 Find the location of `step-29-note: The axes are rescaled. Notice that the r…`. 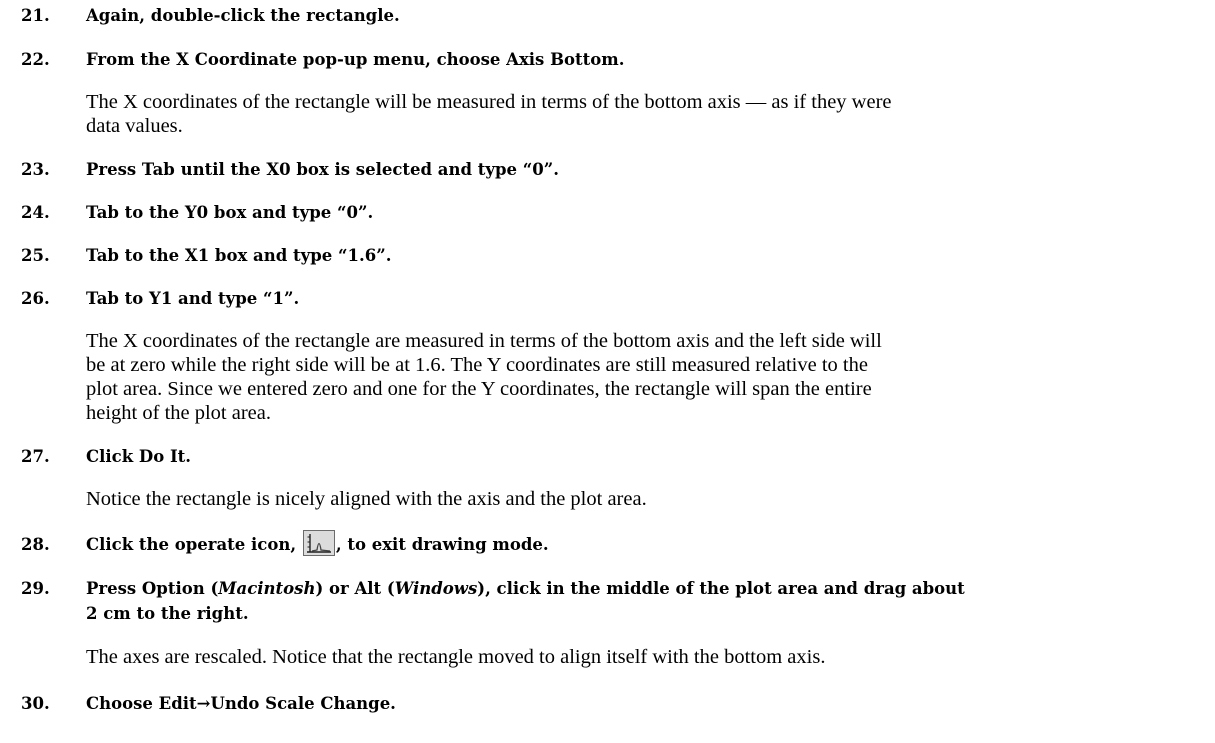

step-29-note: The axes are rescaled. Notice that the r… is located at coordinates (456, 657).